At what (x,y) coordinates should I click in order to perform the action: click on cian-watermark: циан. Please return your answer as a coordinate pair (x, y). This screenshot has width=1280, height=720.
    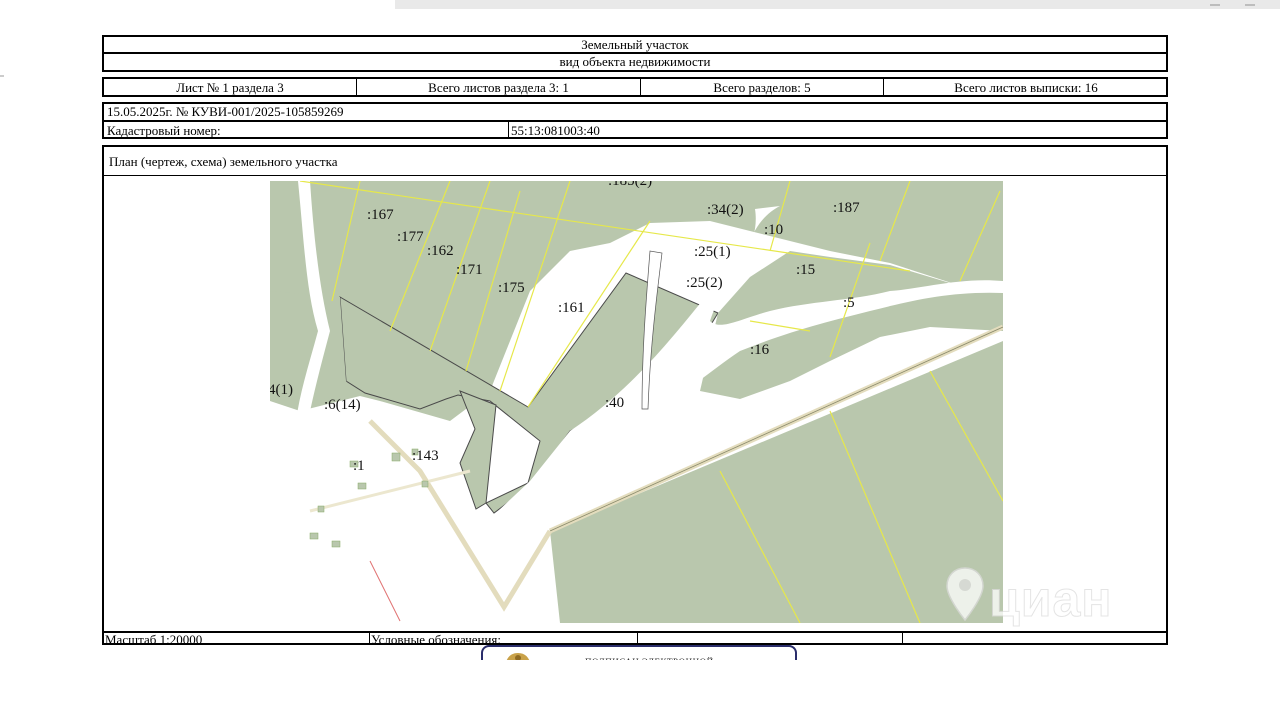
    Looking at the image, I should click on (1045, 598).